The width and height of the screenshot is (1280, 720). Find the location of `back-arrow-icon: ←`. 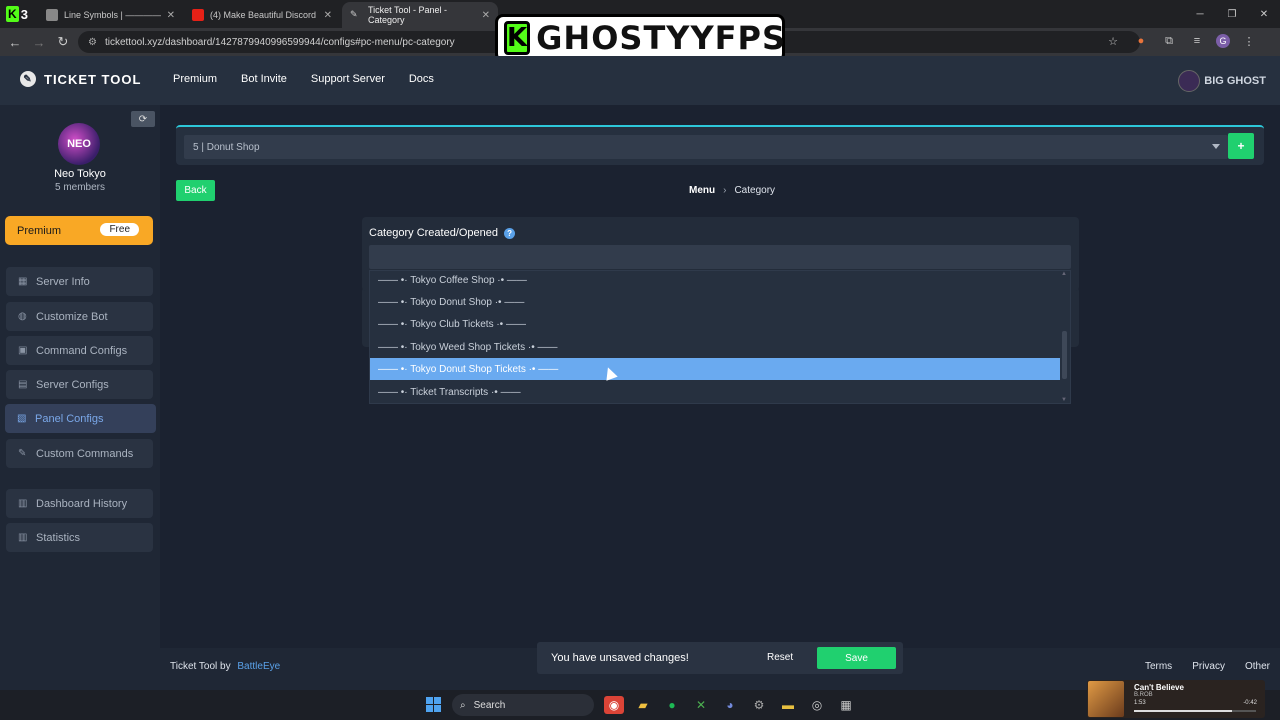

back-arrow-icon: ← is located at coordinates (15, 42).